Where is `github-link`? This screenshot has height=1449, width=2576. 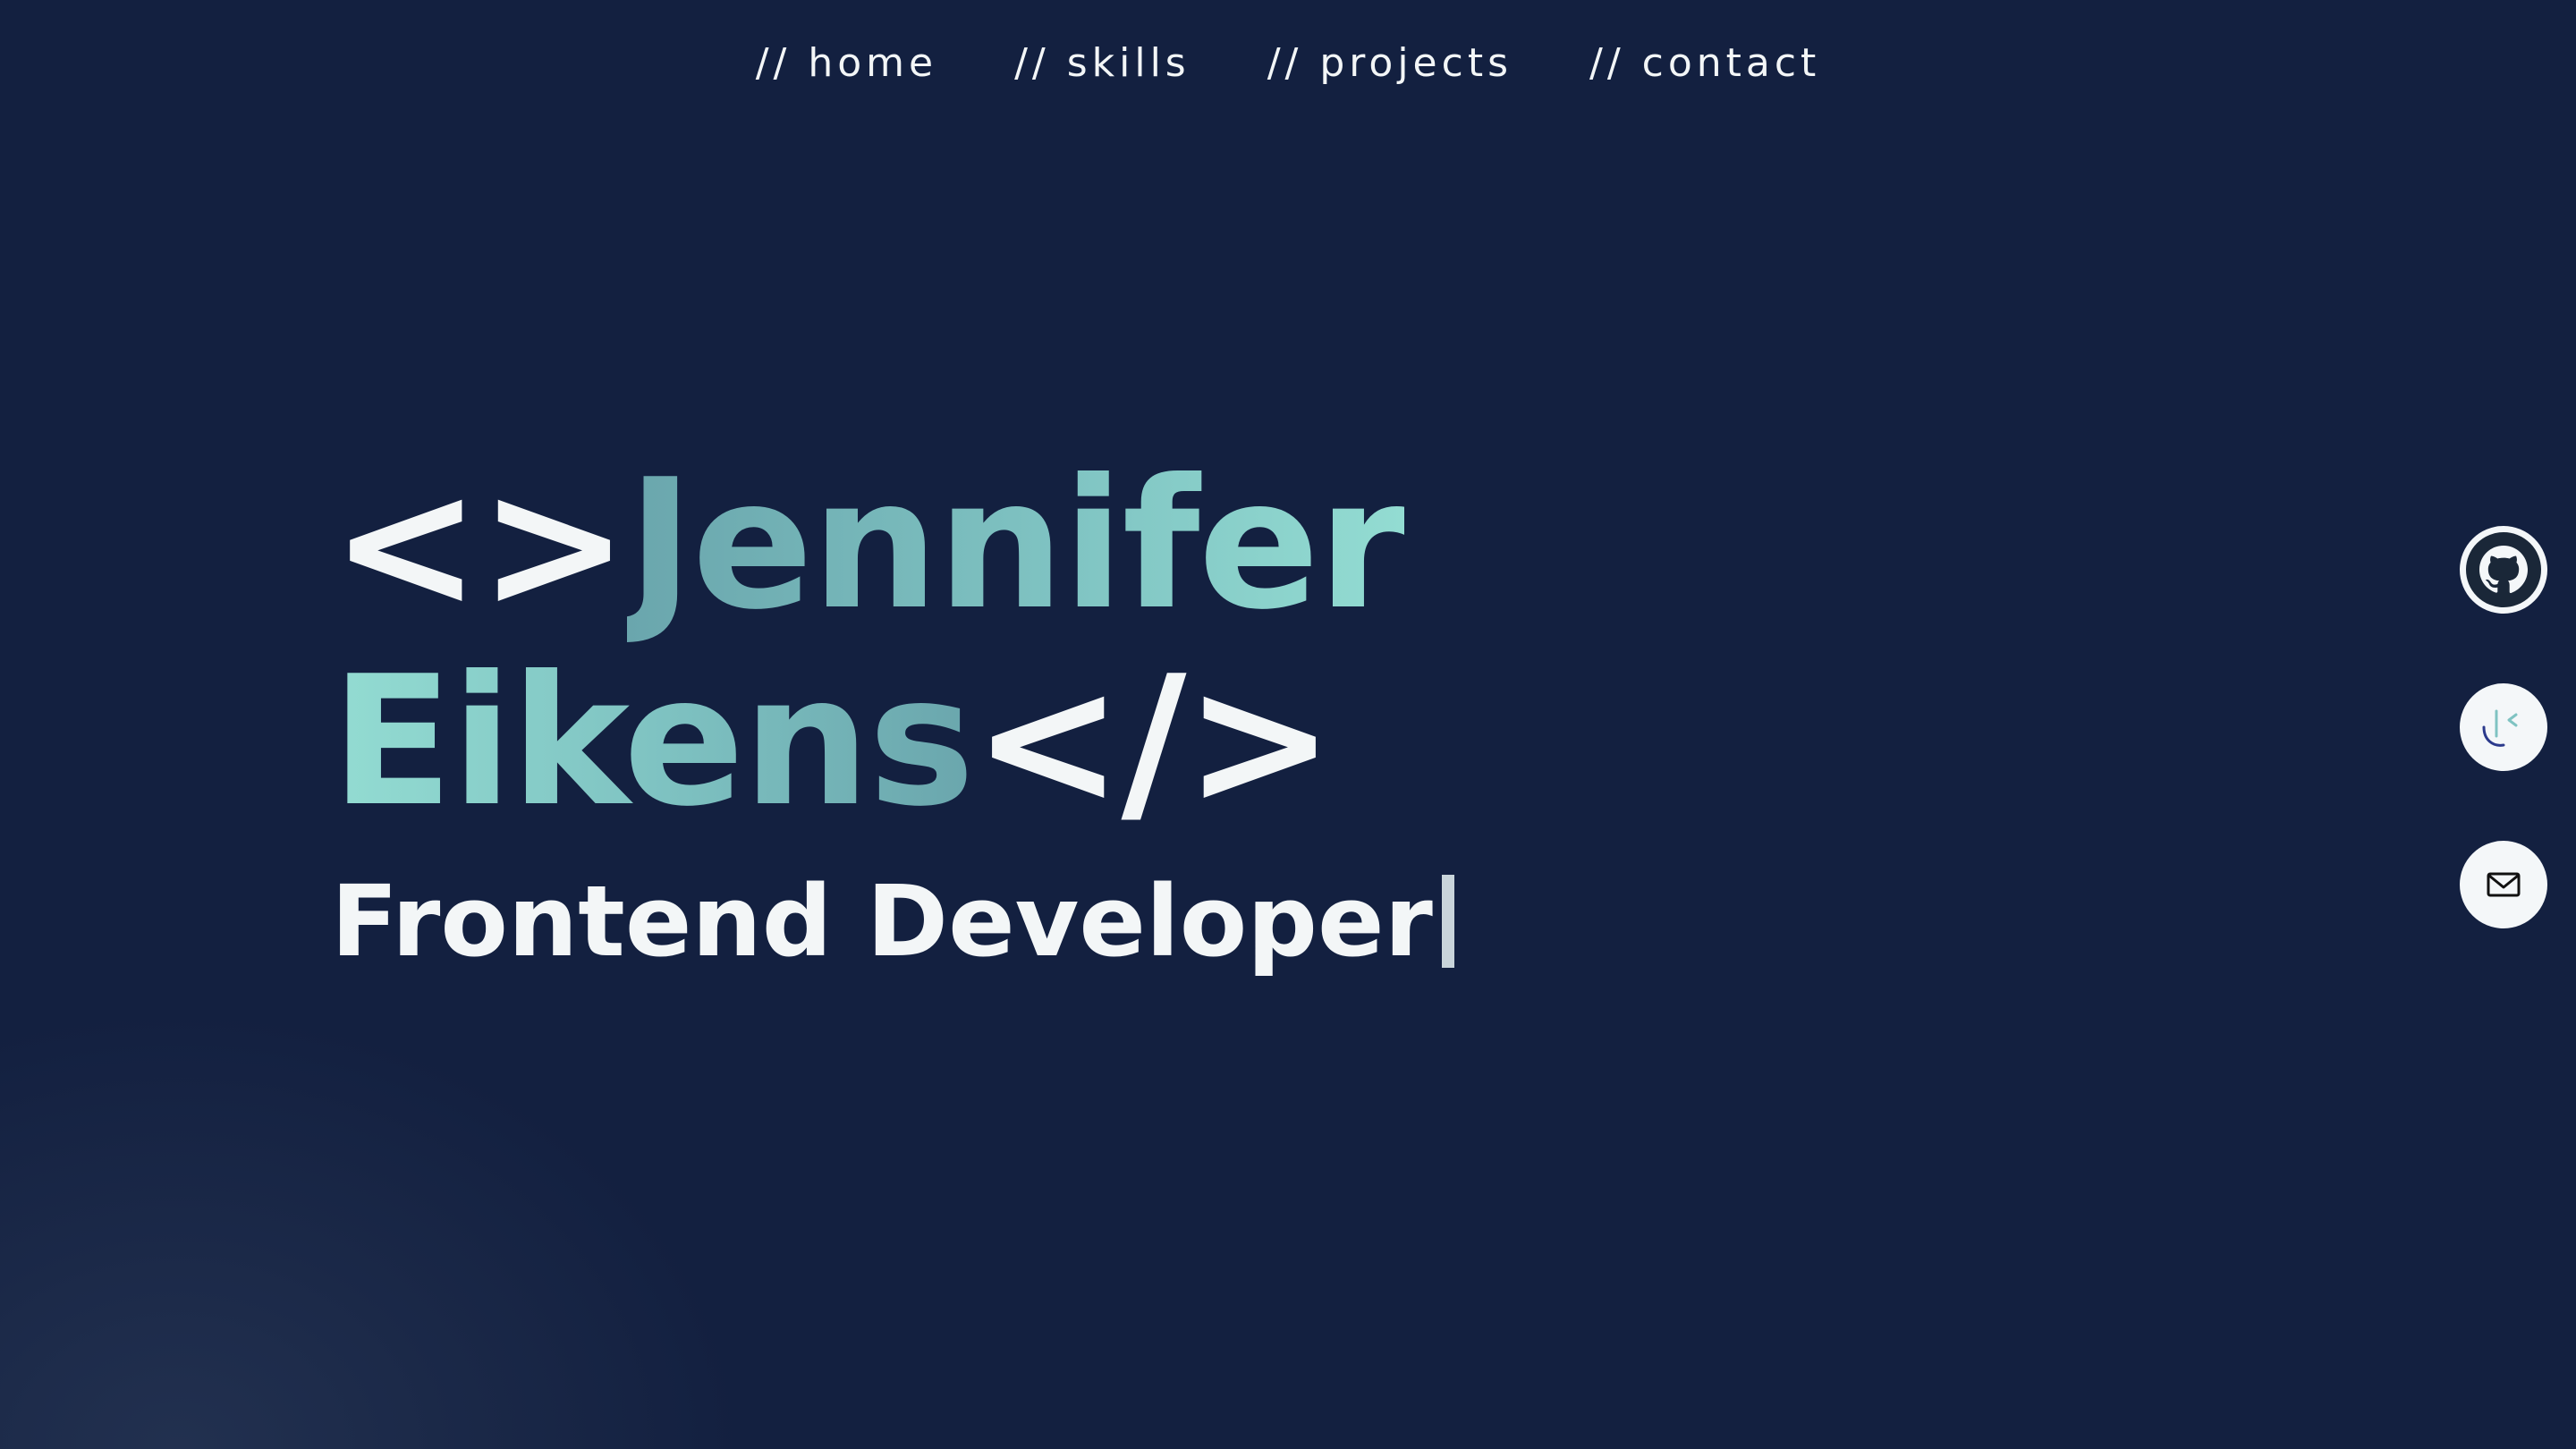 github-link is located at coordinates (2503, 570).